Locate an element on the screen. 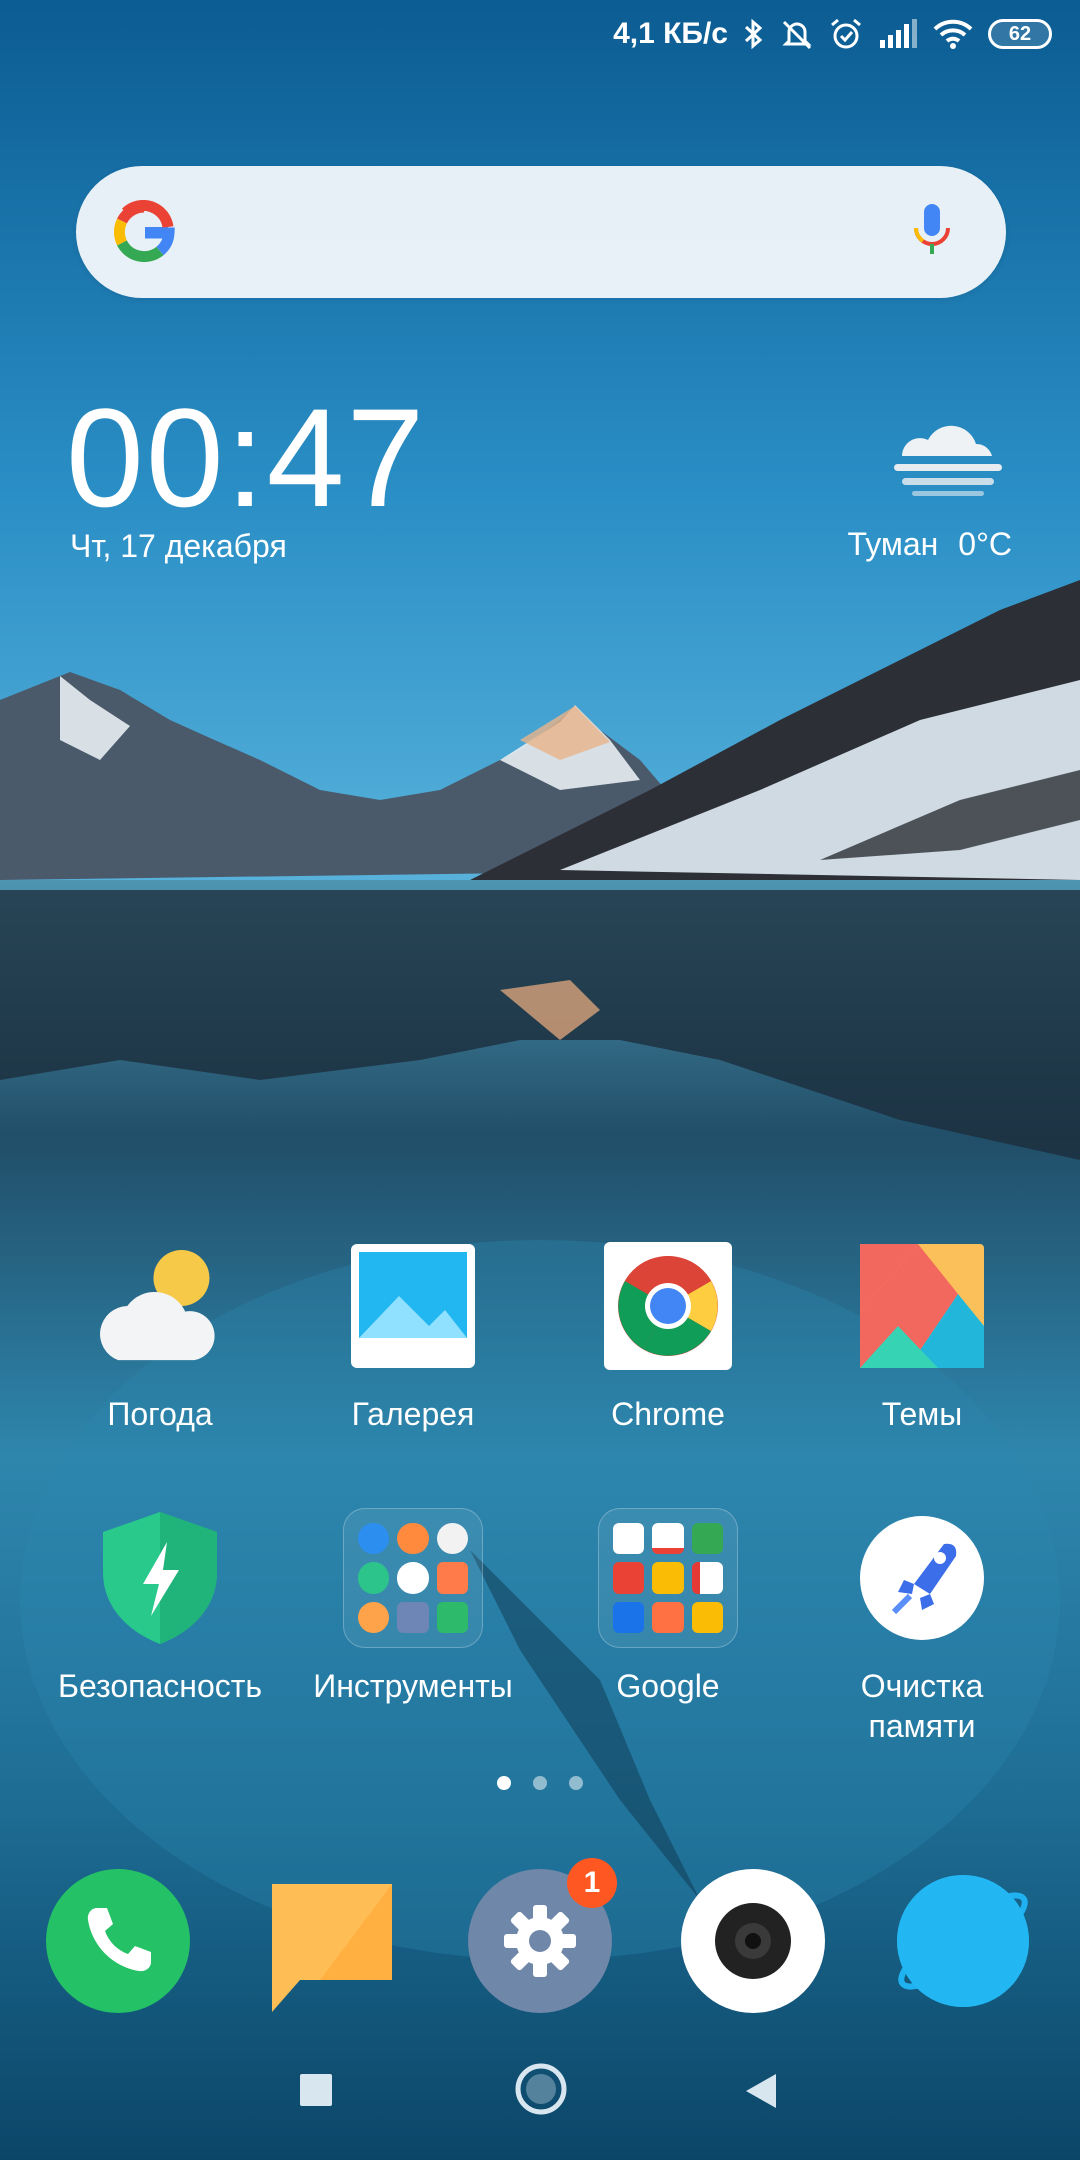 The width and height of the screenshot is (1080, 2160). app-label: Chrome is located at coordinates (668, 1414).